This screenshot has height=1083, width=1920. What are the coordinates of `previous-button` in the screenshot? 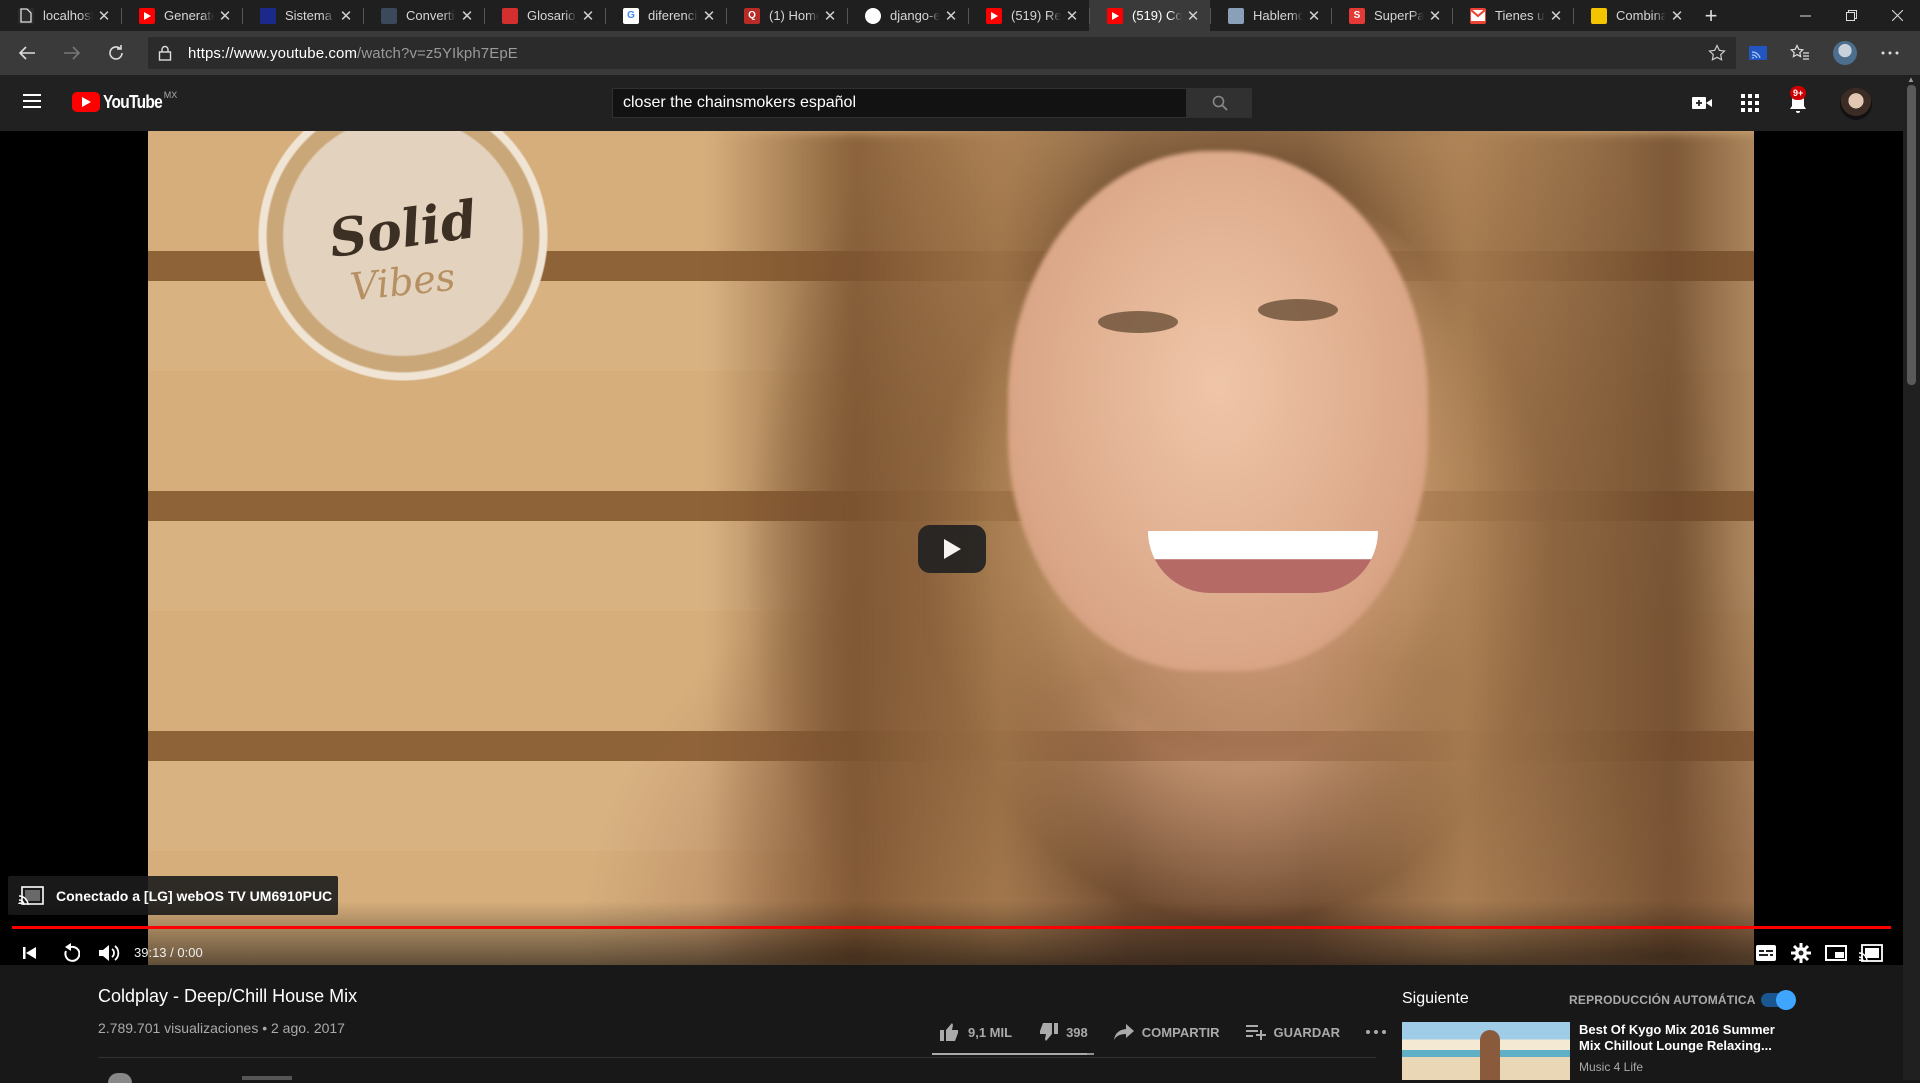 It's located at (30, 950).